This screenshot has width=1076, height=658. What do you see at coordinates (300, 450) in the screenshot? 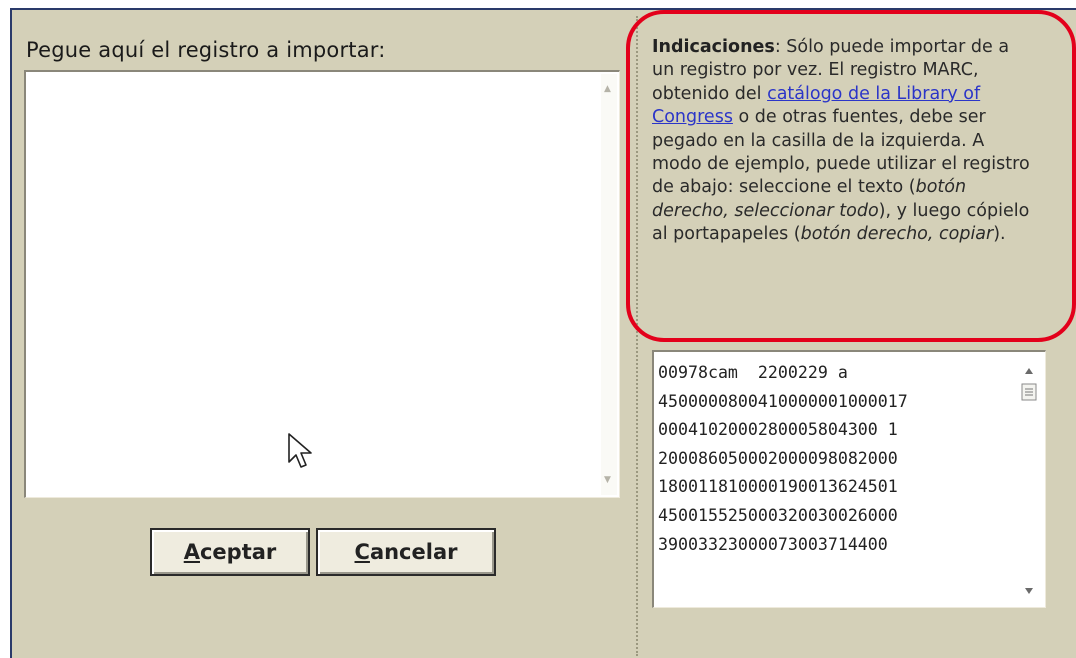
I see `mouse-pointer-icon` at bounding box center [300, 450].